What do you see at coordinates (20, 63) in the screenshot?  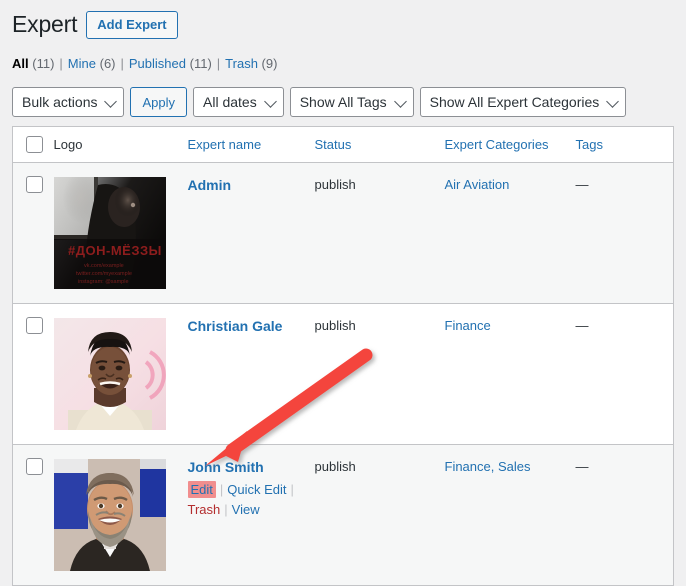 I see `view-all-link: All` at bounding box center [20, 63].